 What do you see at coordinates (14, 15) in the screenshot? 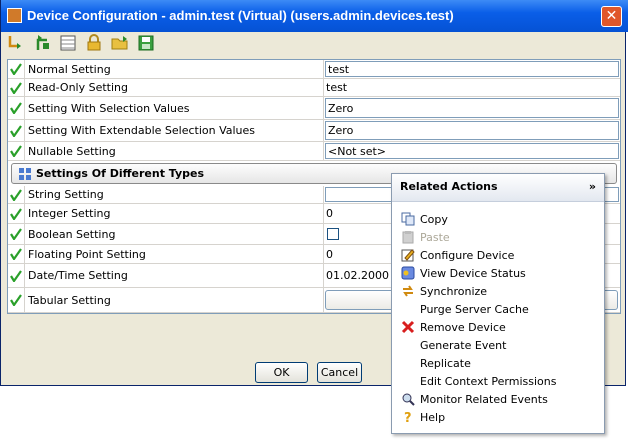
I see `app-icon` at bounding box center [14, 15].